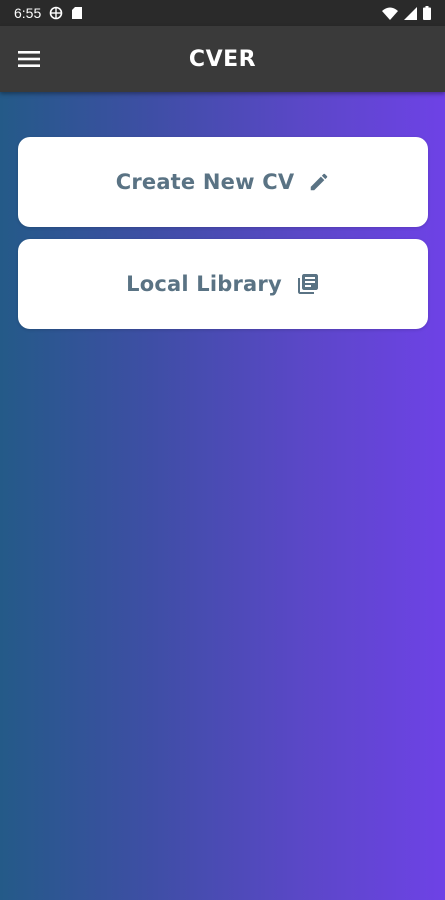 This screenshot has height=900, width=445. I want to click on app-title: CVER, so click(222, 59).